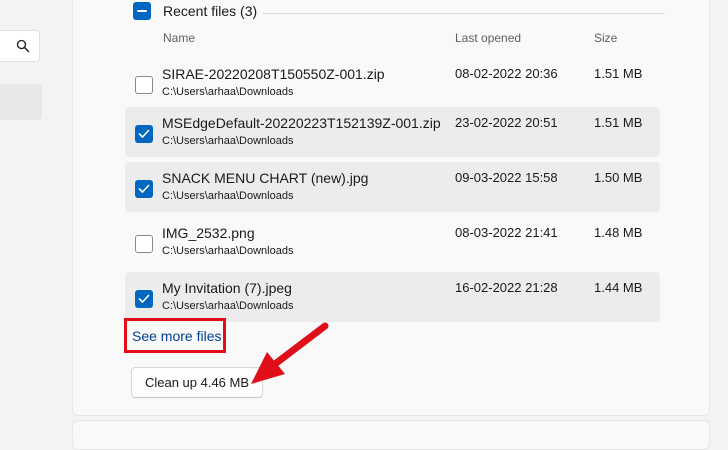 The width and height of the screenshot is (728, 450). What do you see at coordinates (227, 288) in the screenshot?
I see `file-name: My Invitation (7).jpeg` at bounding box center [227, 288].